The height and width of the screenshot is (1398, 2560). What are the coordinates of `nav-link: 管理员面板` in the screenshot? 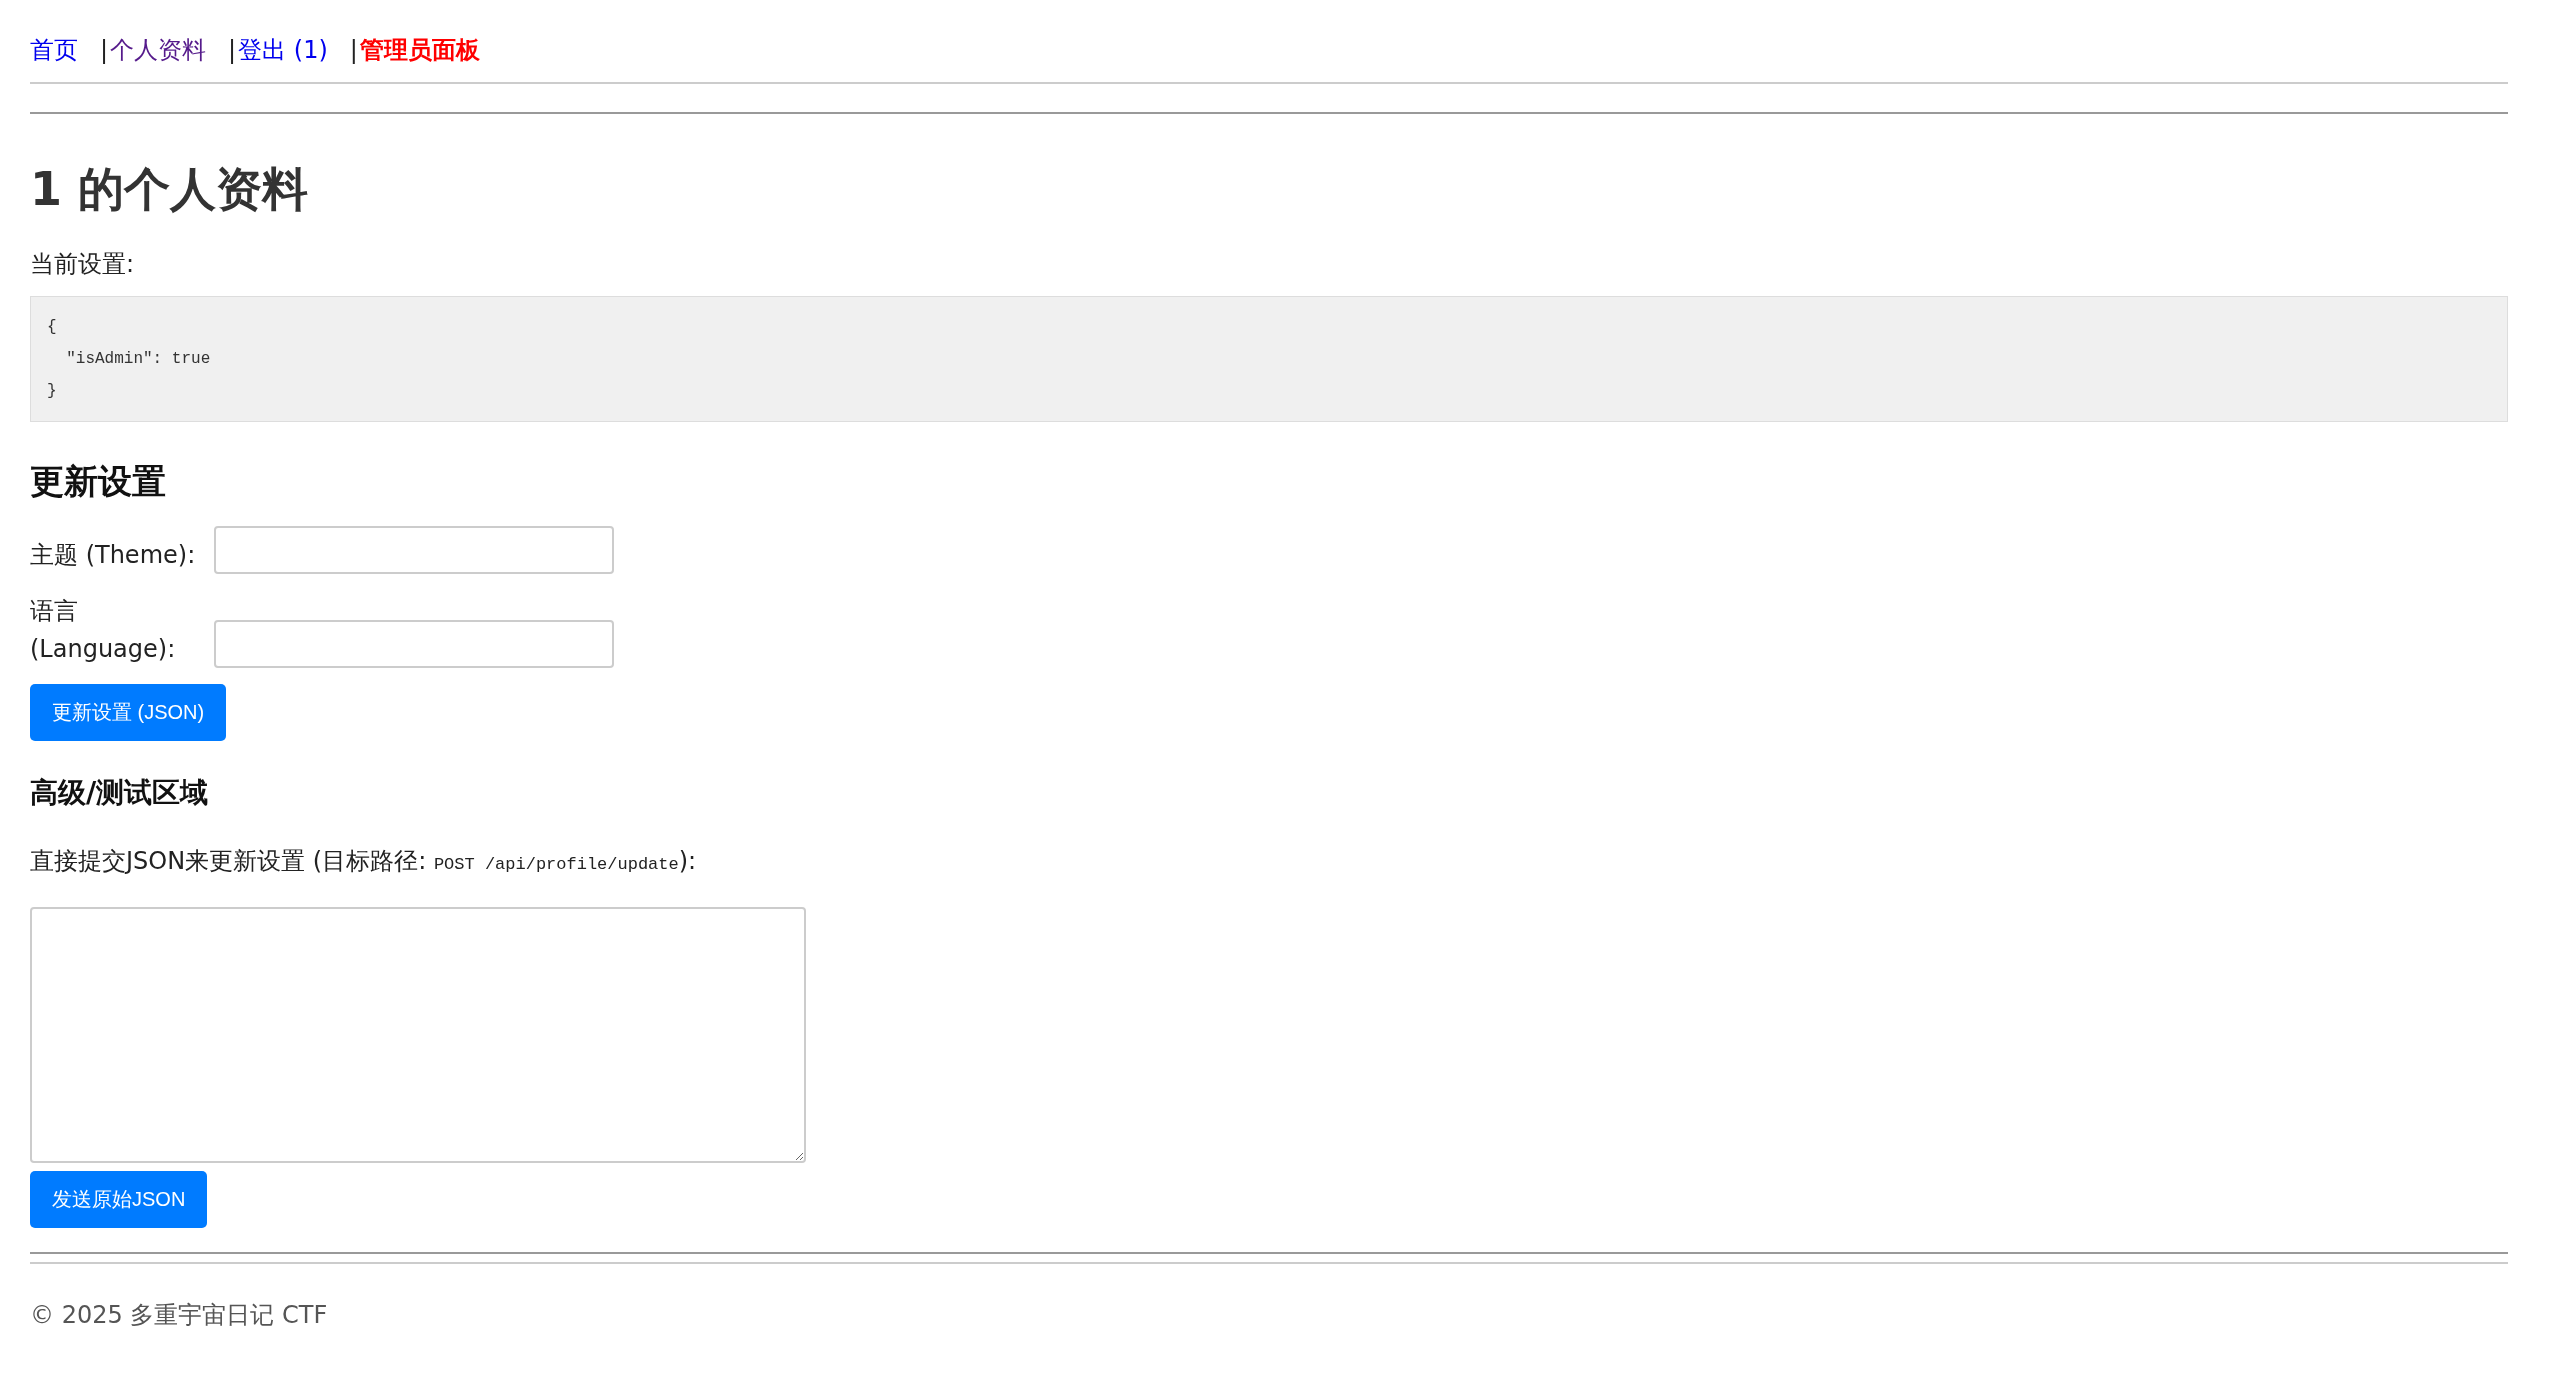 It's located at (419, 50).